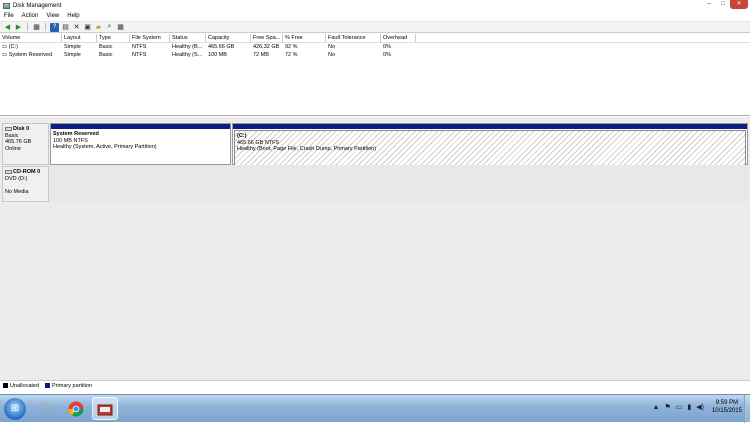  What do you see at coordinates (375, 5) in the screenshot?
I see `title-bar: Disk Management – □ ✕` at bounding box center [375, 5].